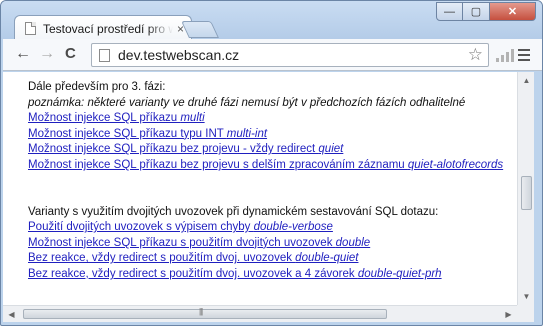 The width and height of the screenshot is (543, 326). I want to click on horizontal-scrollbar: ◀ ||| ▶, so click(260, 313).